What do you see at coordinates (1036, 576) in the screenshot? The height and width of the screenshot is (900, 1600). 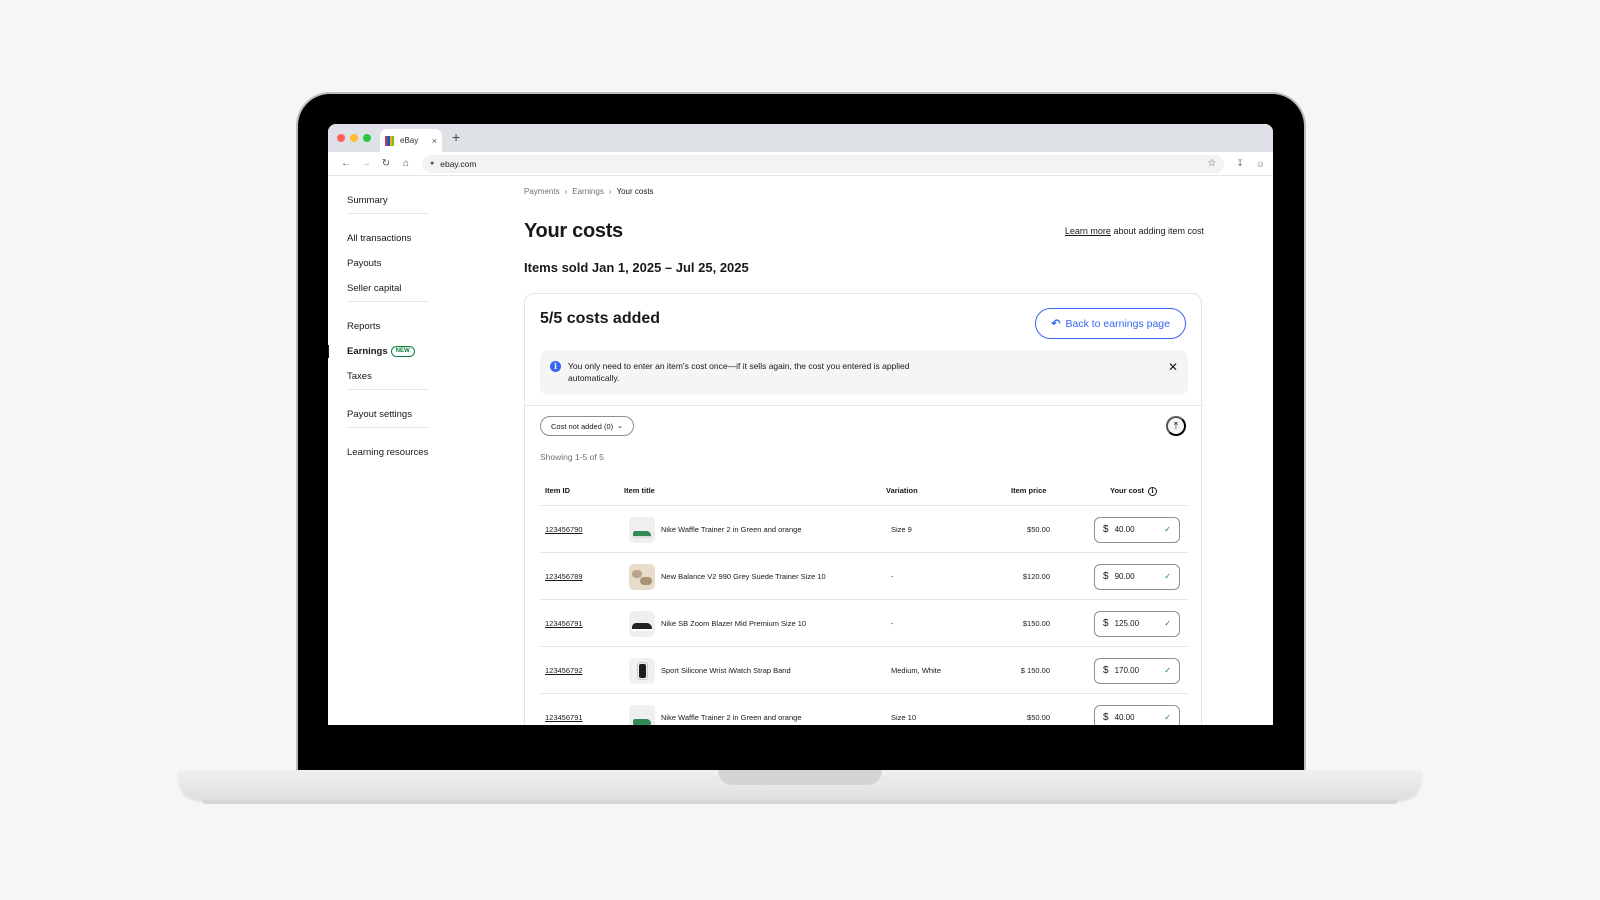 I see `item-price: $120.00` at bounding box center [1036, 576].